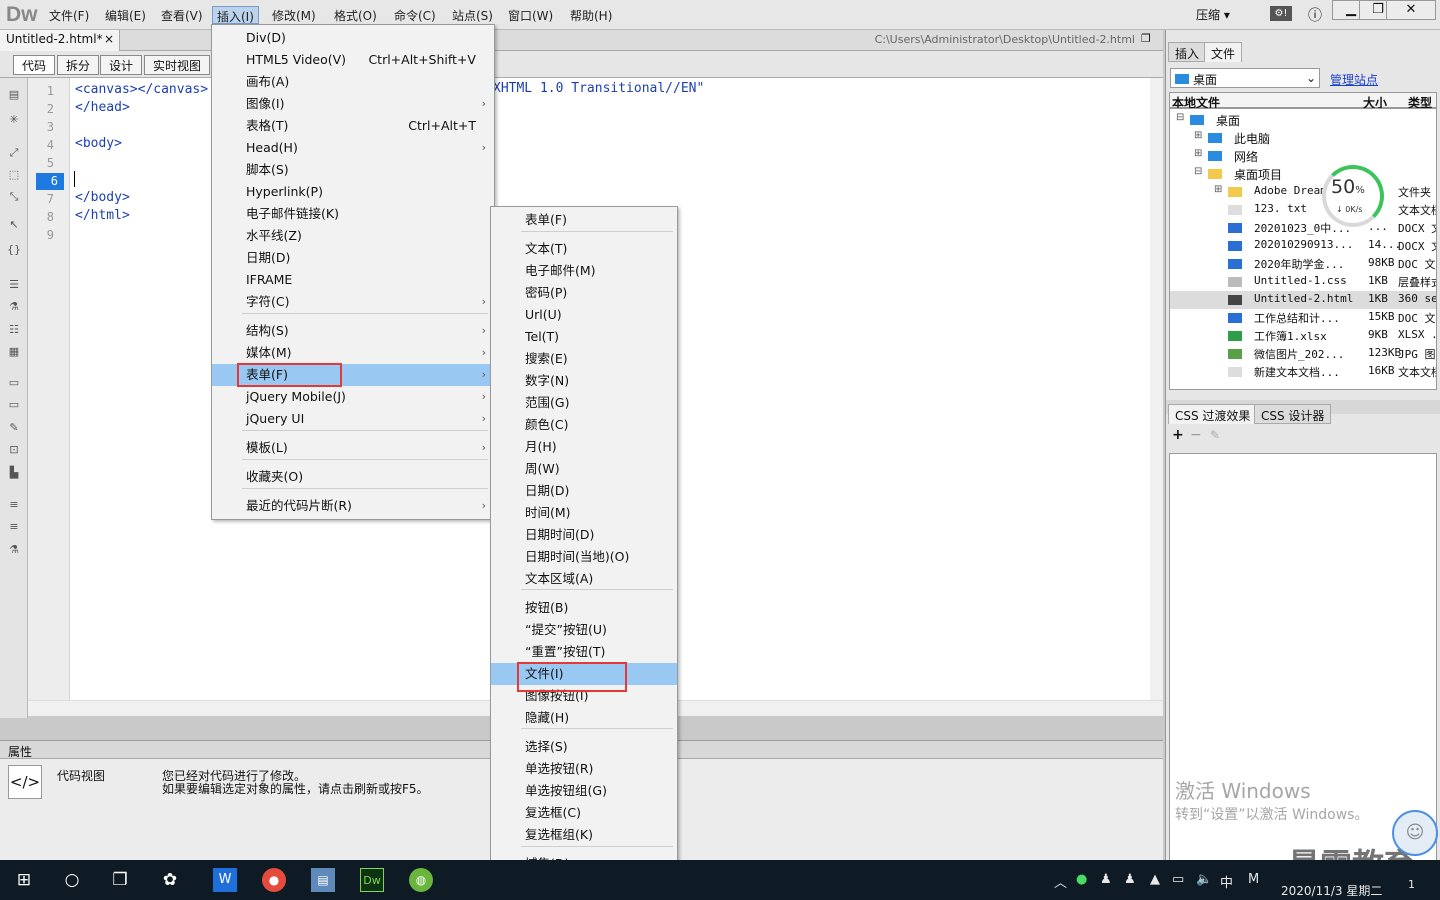  I want to click on menu-6: 命令(C), so click(415, 15).